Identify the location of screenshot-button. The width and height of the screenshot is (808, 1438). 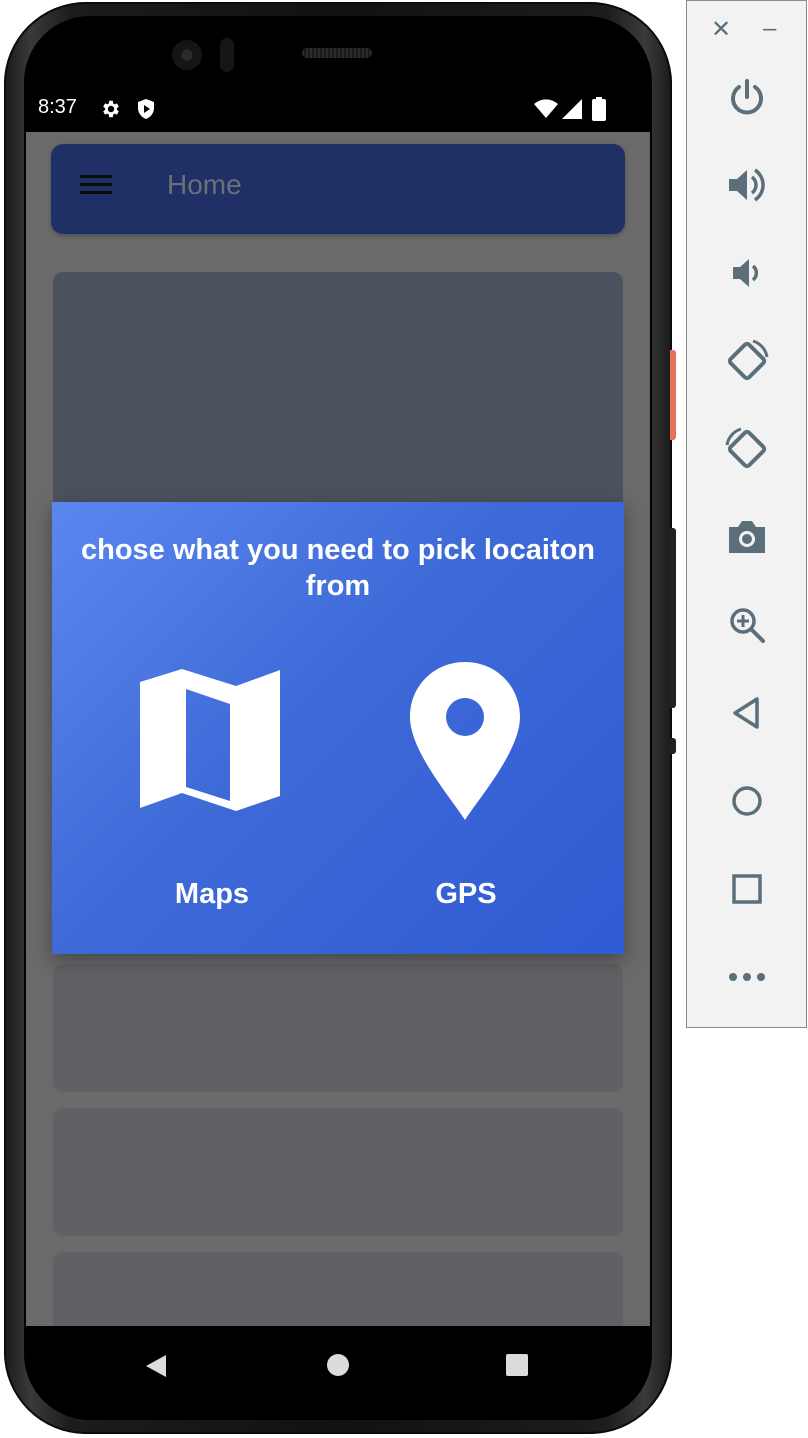
(747, 537).